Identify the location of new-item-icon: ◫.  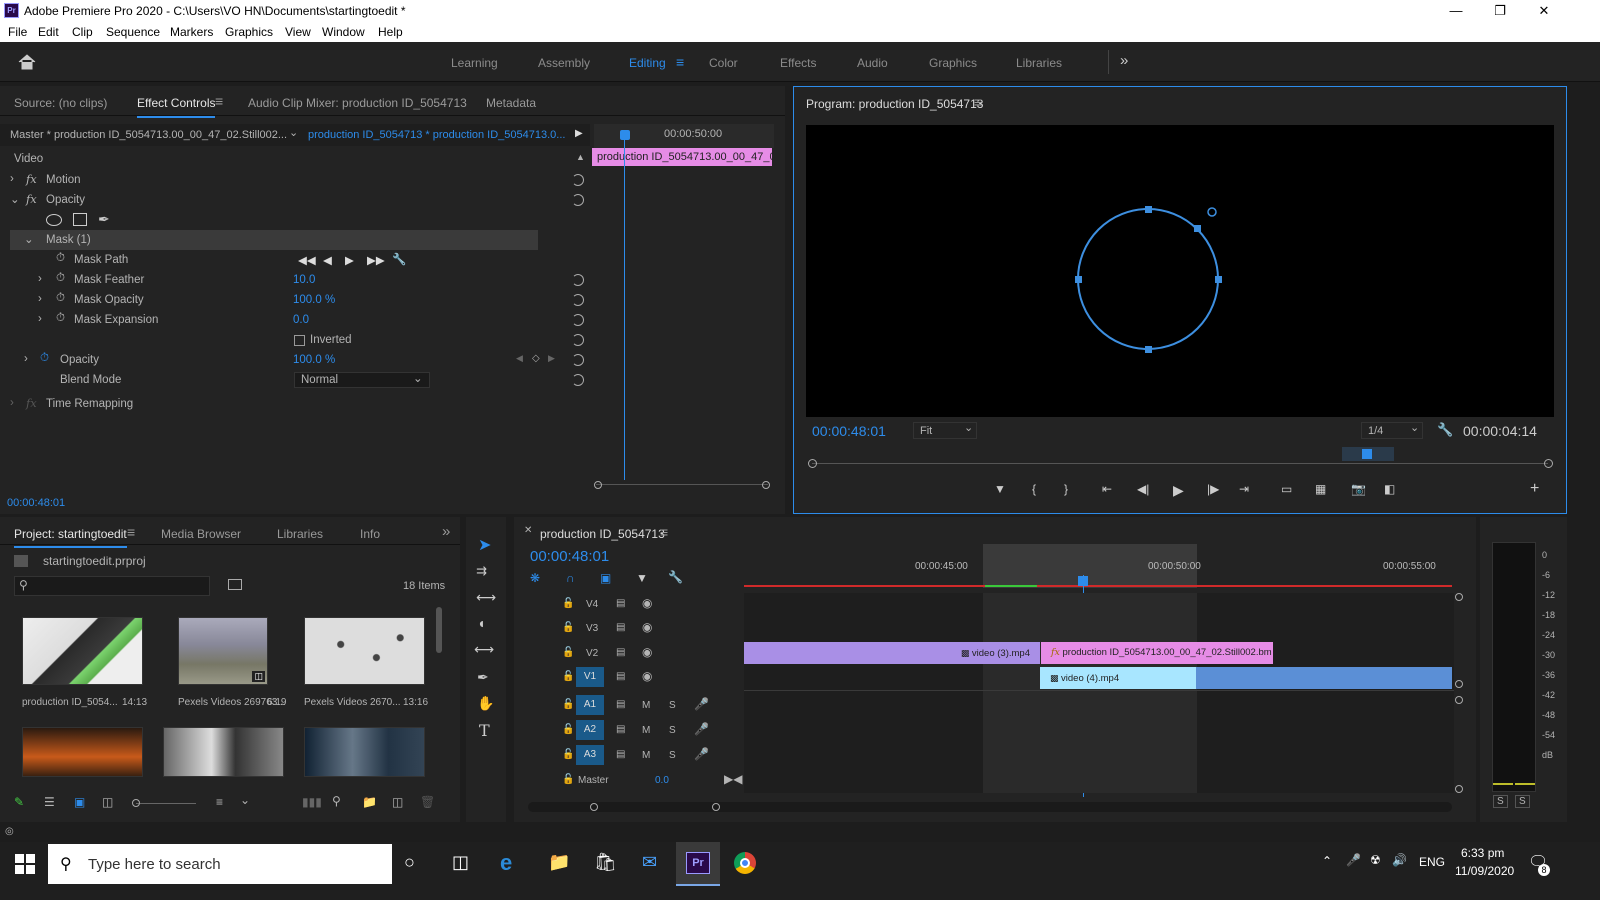
(397, 802).